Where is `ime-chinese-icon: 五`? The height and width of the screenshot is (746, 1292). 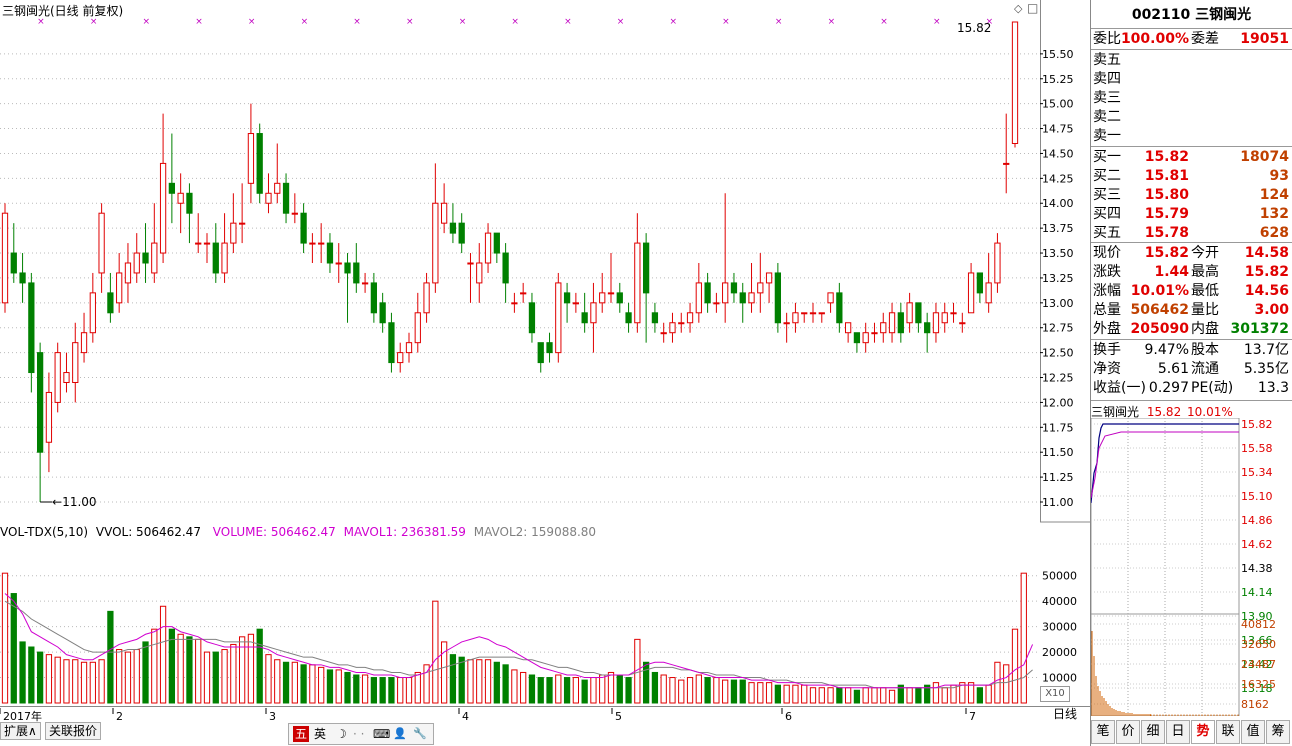 ime-chinese-icon: 五 is located at coordinates (301, 734).